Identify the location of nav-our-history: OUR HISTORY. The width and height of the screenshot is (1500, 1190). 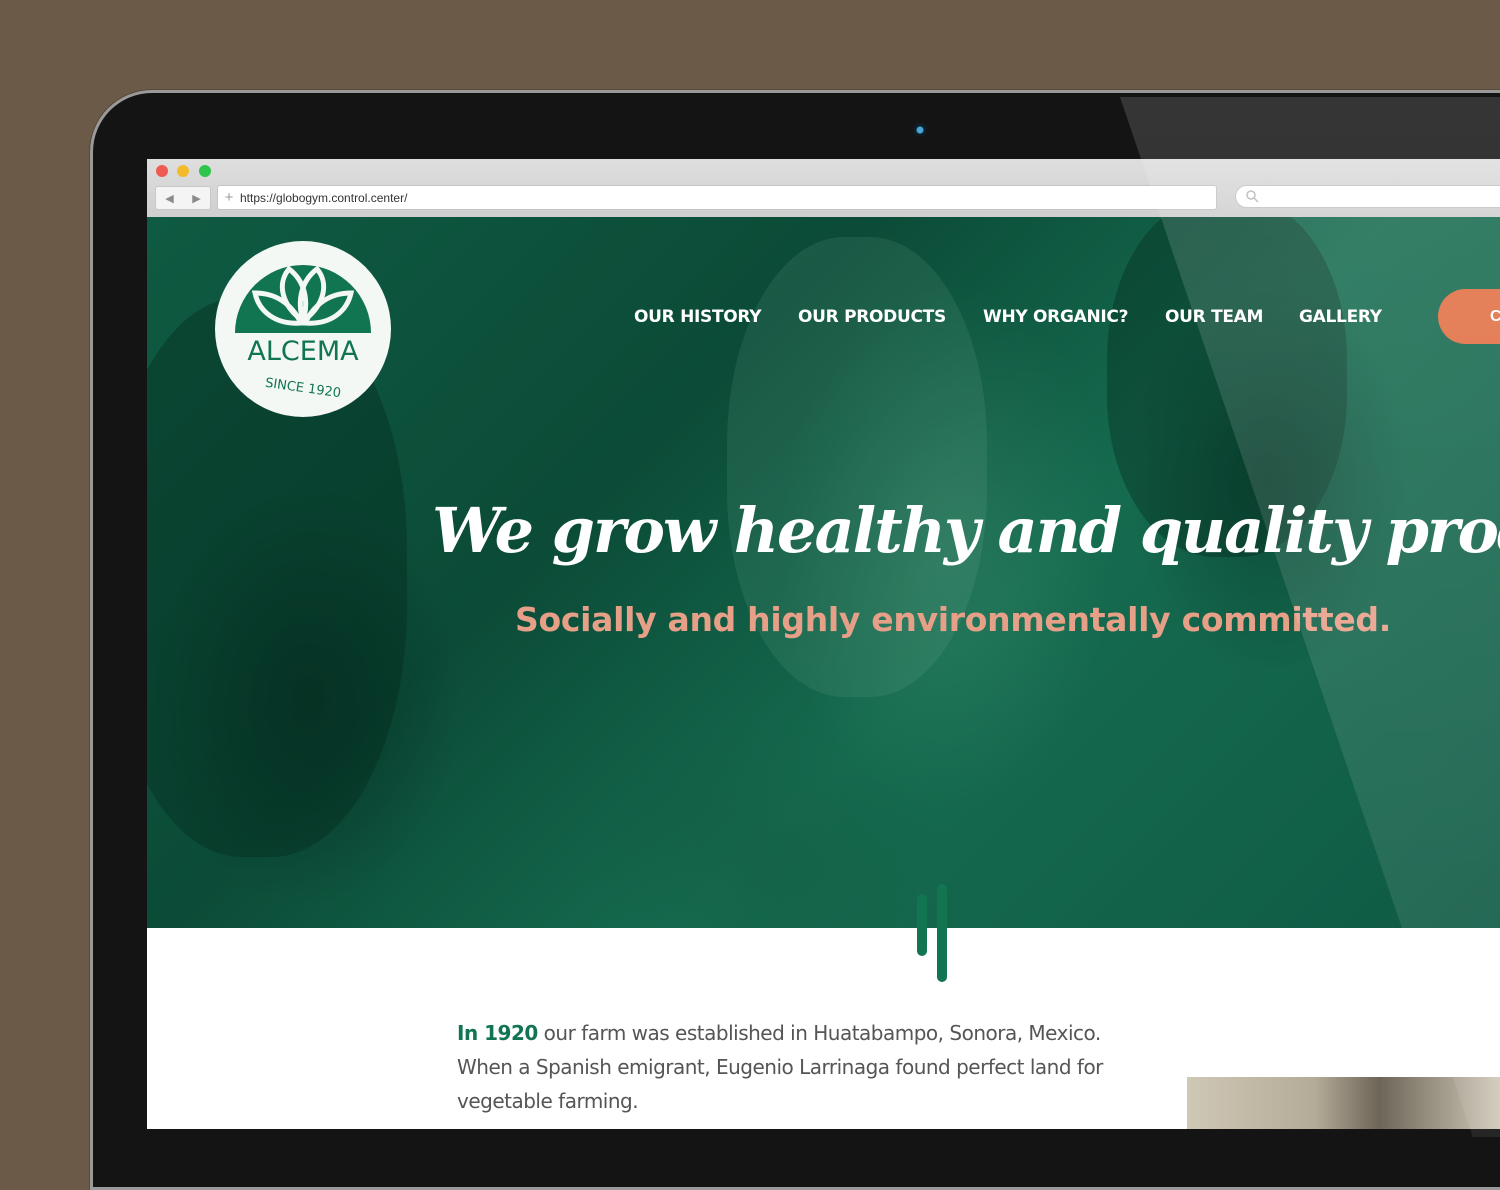
(698, 317).